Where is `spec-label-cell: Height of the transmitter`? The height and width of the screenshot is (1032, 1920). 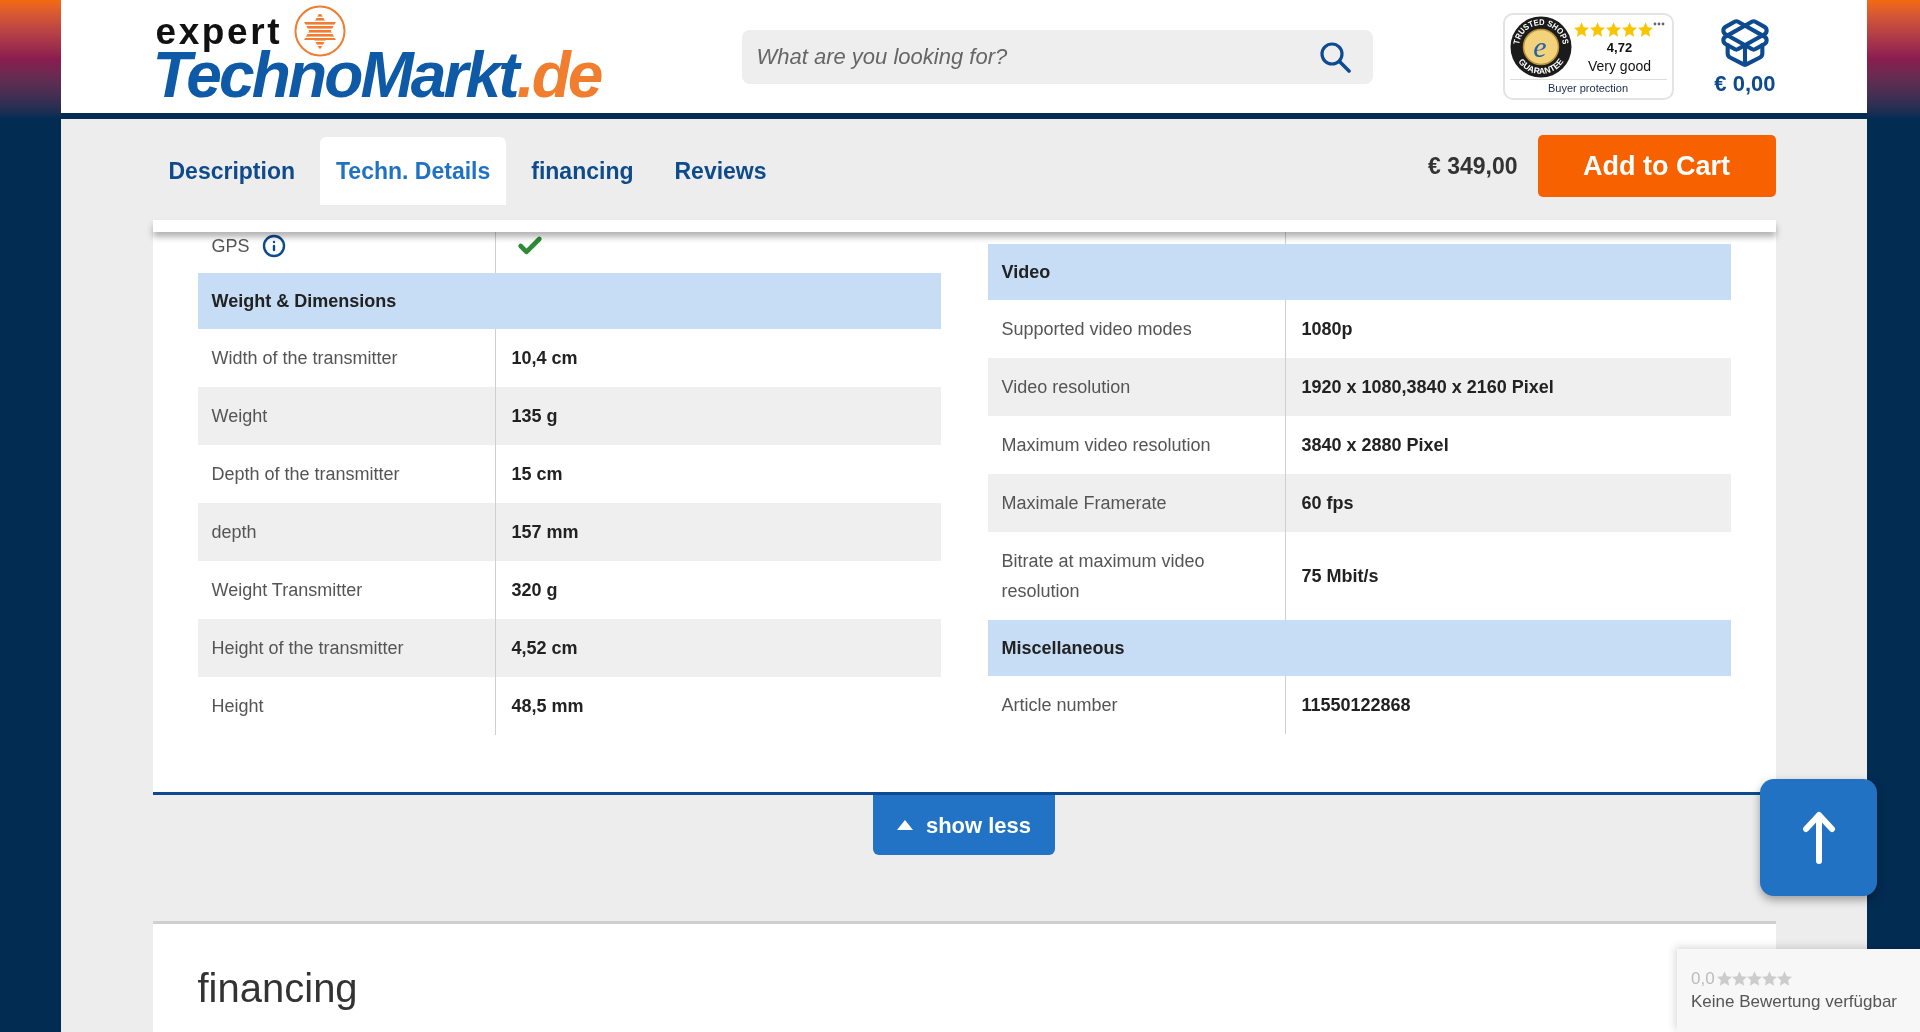 spec-label-cell: Height of the transmitter is located at coordinates (346, 648).